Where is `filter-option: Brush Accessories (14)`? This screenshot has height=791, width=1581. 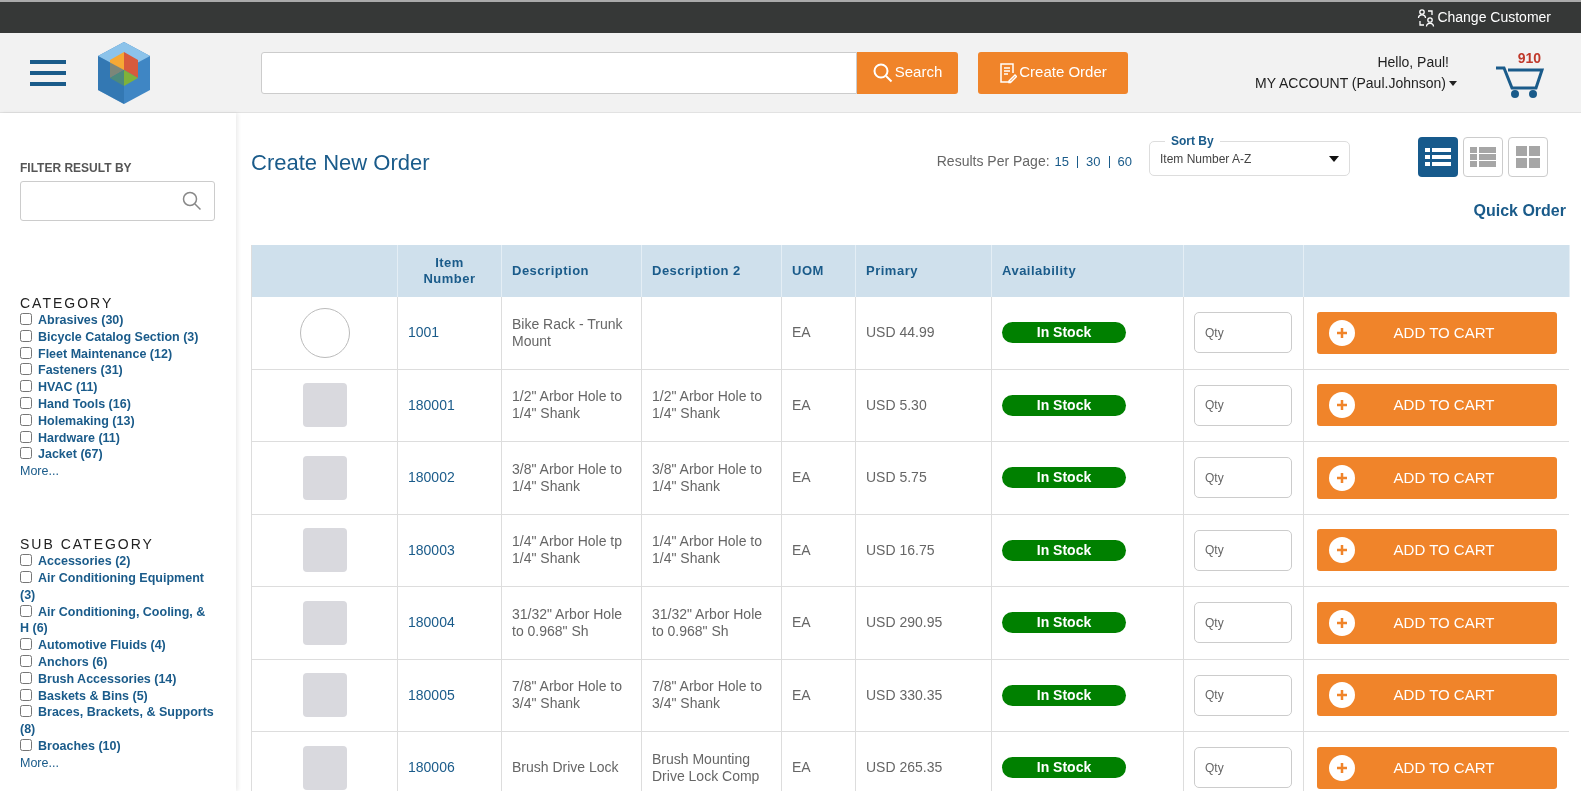 filter-option: Brush Accessories (14) is located at coordinates (118, 679).